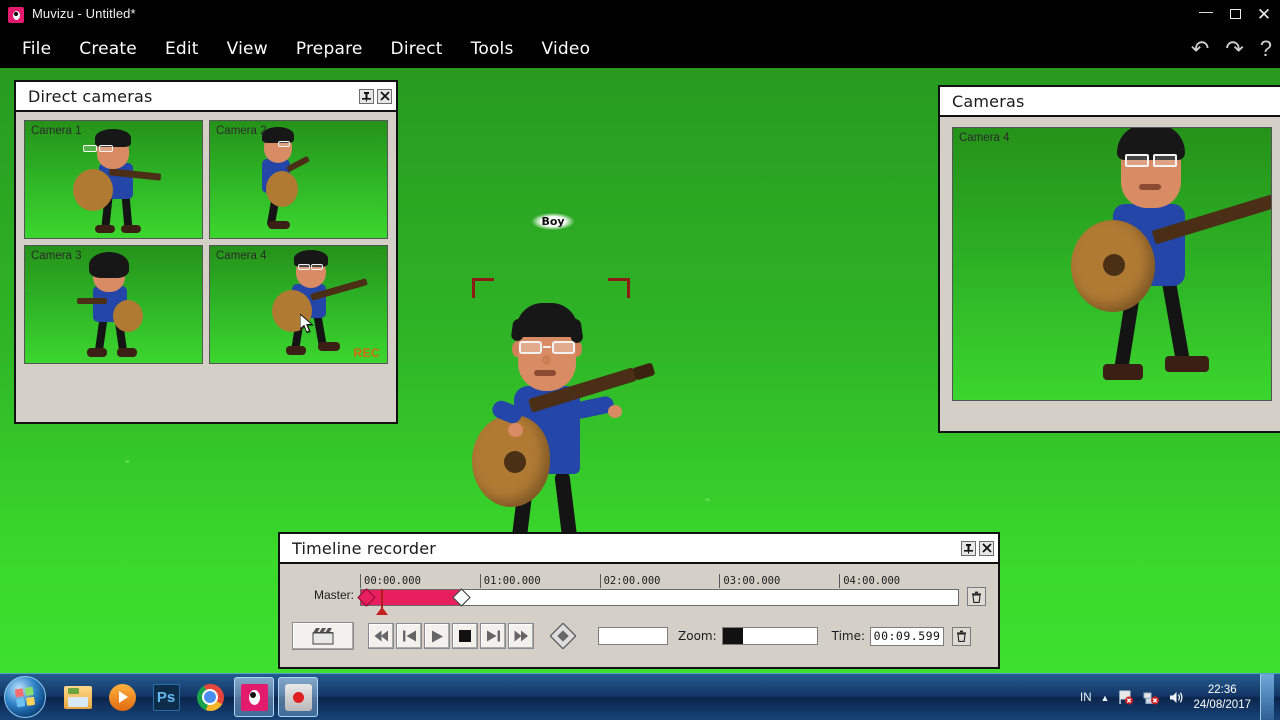 This screenshot has height=720, width=1280. Describe the element at coordinates (412, 597) in the screenshot. I see `recorded-clip-region` at that location.